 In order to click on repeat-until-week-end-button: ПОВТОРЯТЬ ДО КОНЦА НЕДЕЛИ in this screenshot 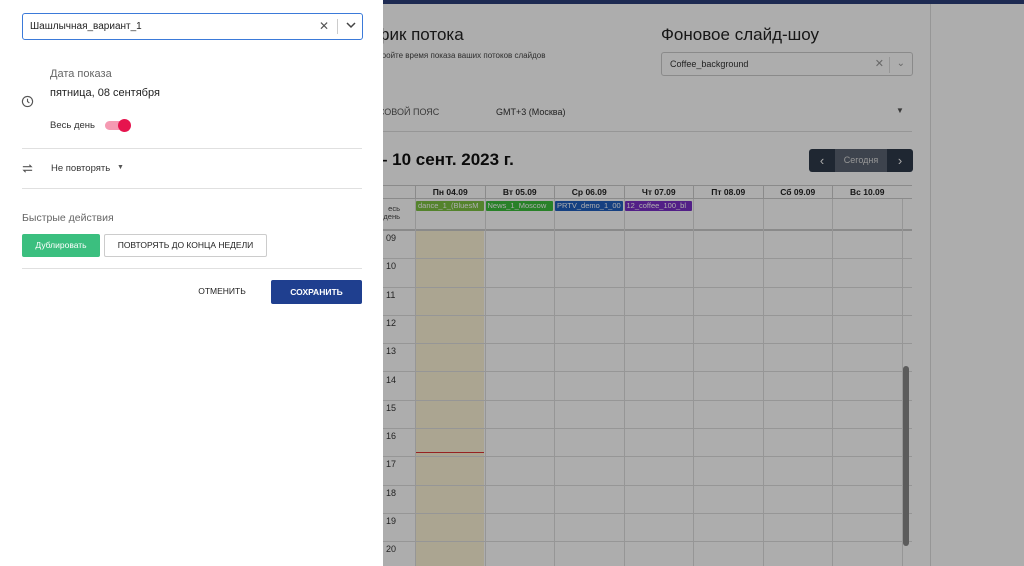, I will do `click(185, 245)`.